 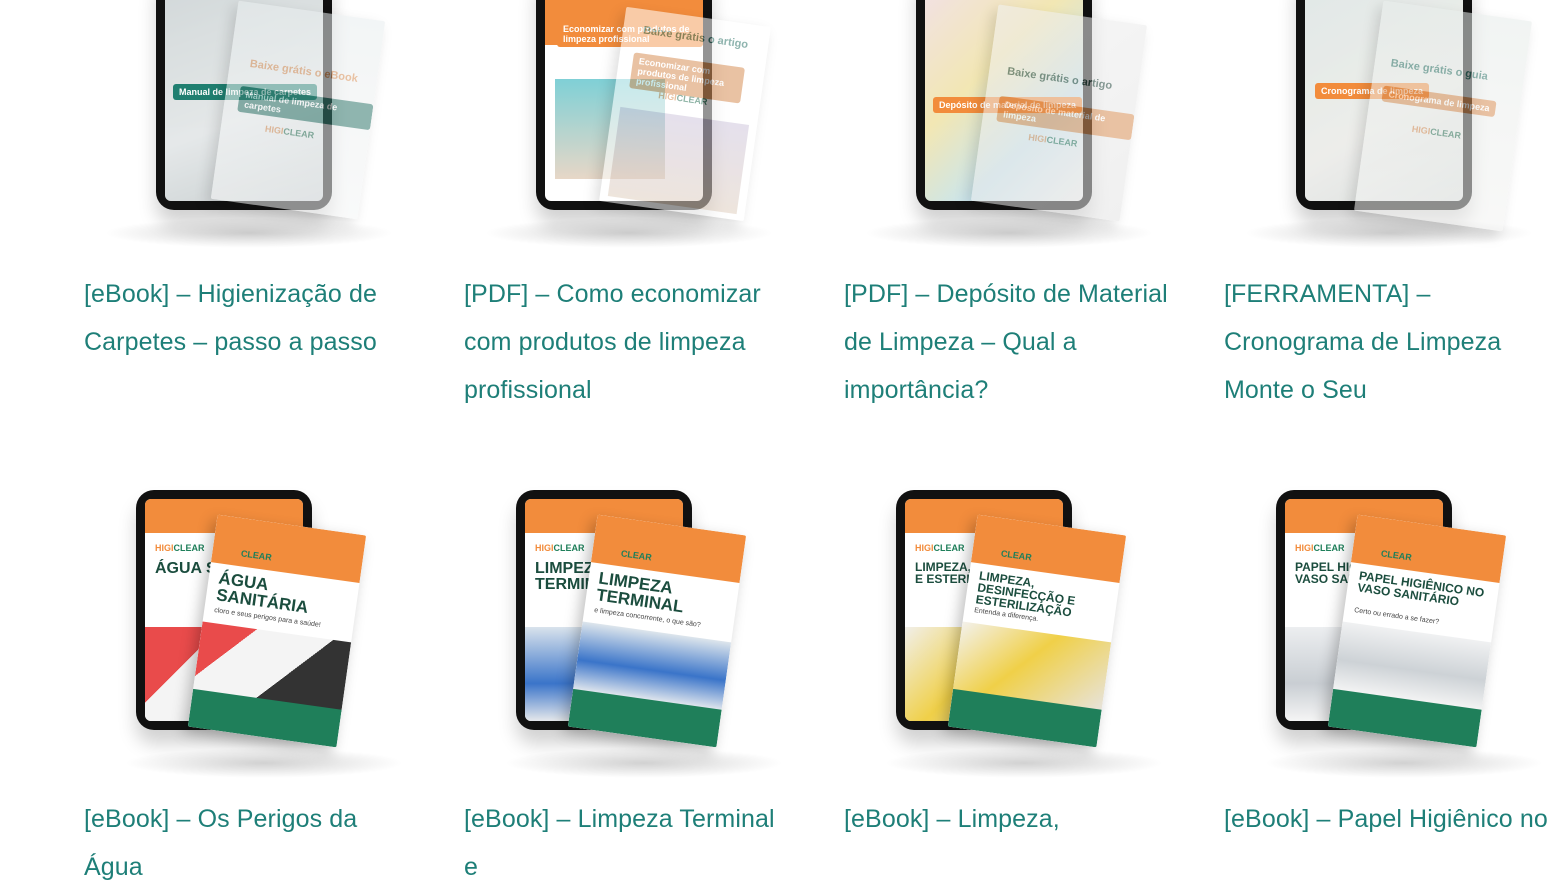 I want to click on cover-subtitle: Certo ou errado a se fazer?, so click(x=1396, y=616).